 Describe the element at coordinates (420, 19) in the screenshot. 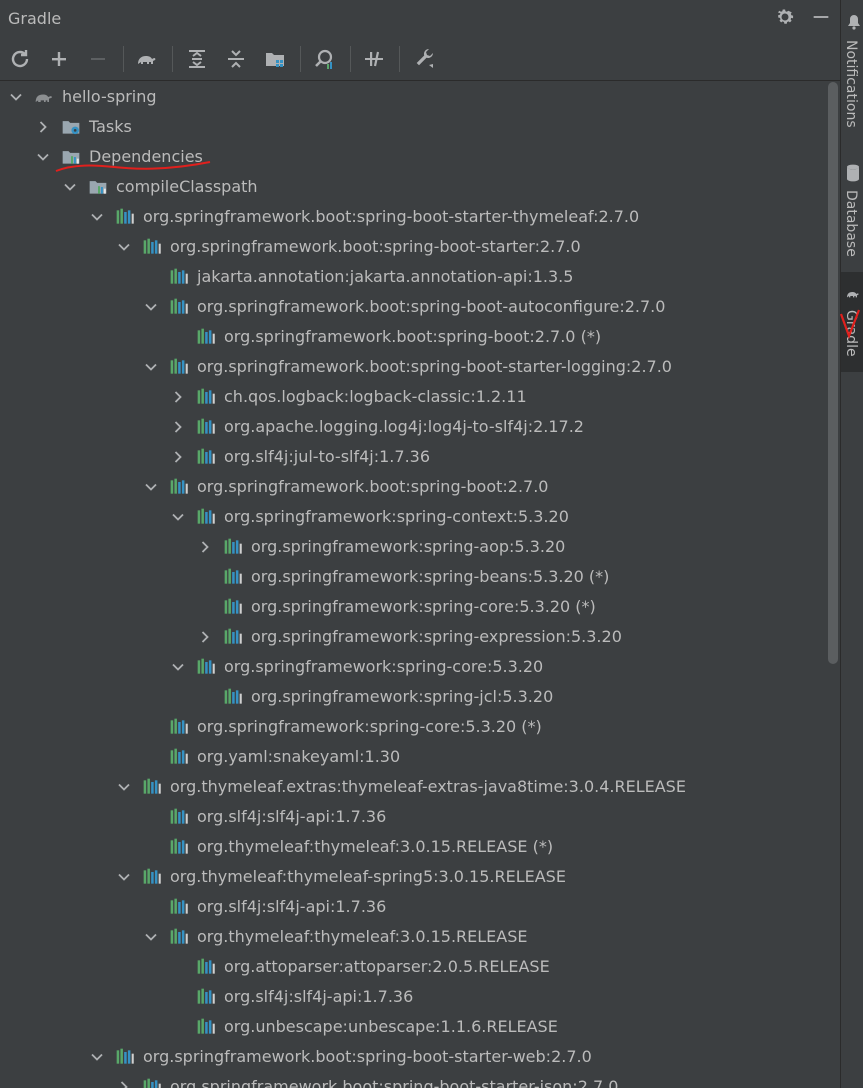

I see `tool-window-header: Gradle` at that location.